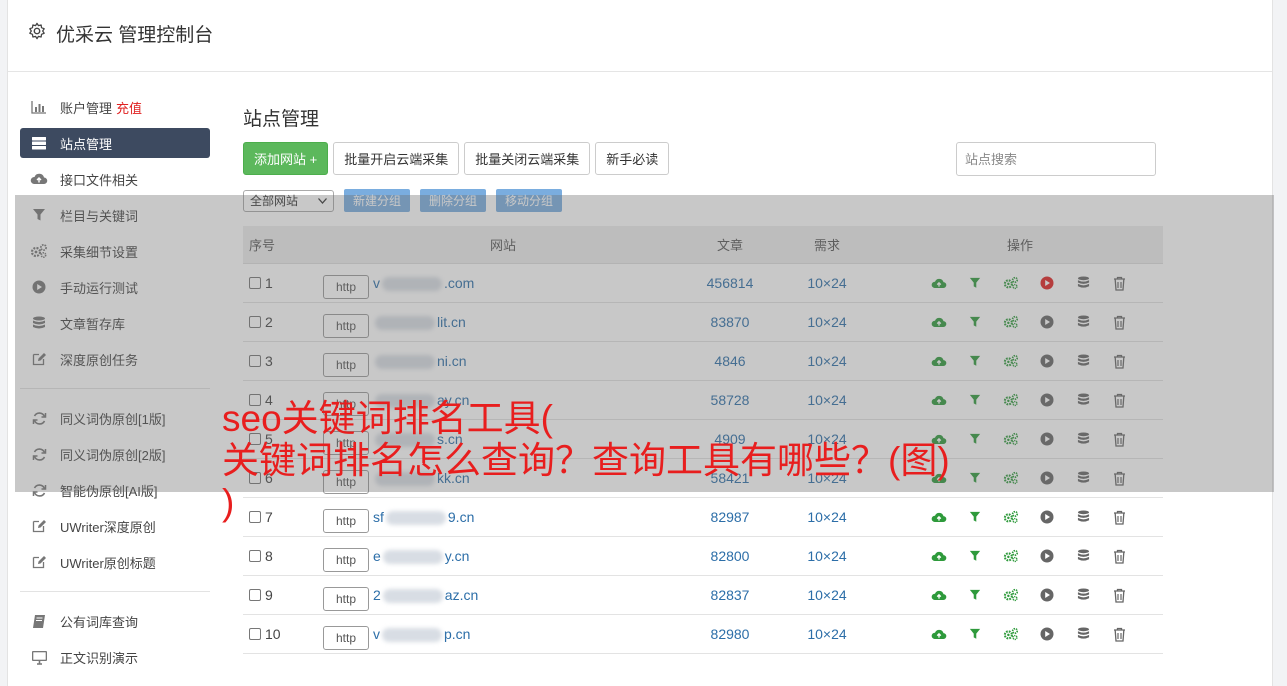 This screenshot has height=686, width=1287. I want to click on article-count: 4846, so click(730, 361).